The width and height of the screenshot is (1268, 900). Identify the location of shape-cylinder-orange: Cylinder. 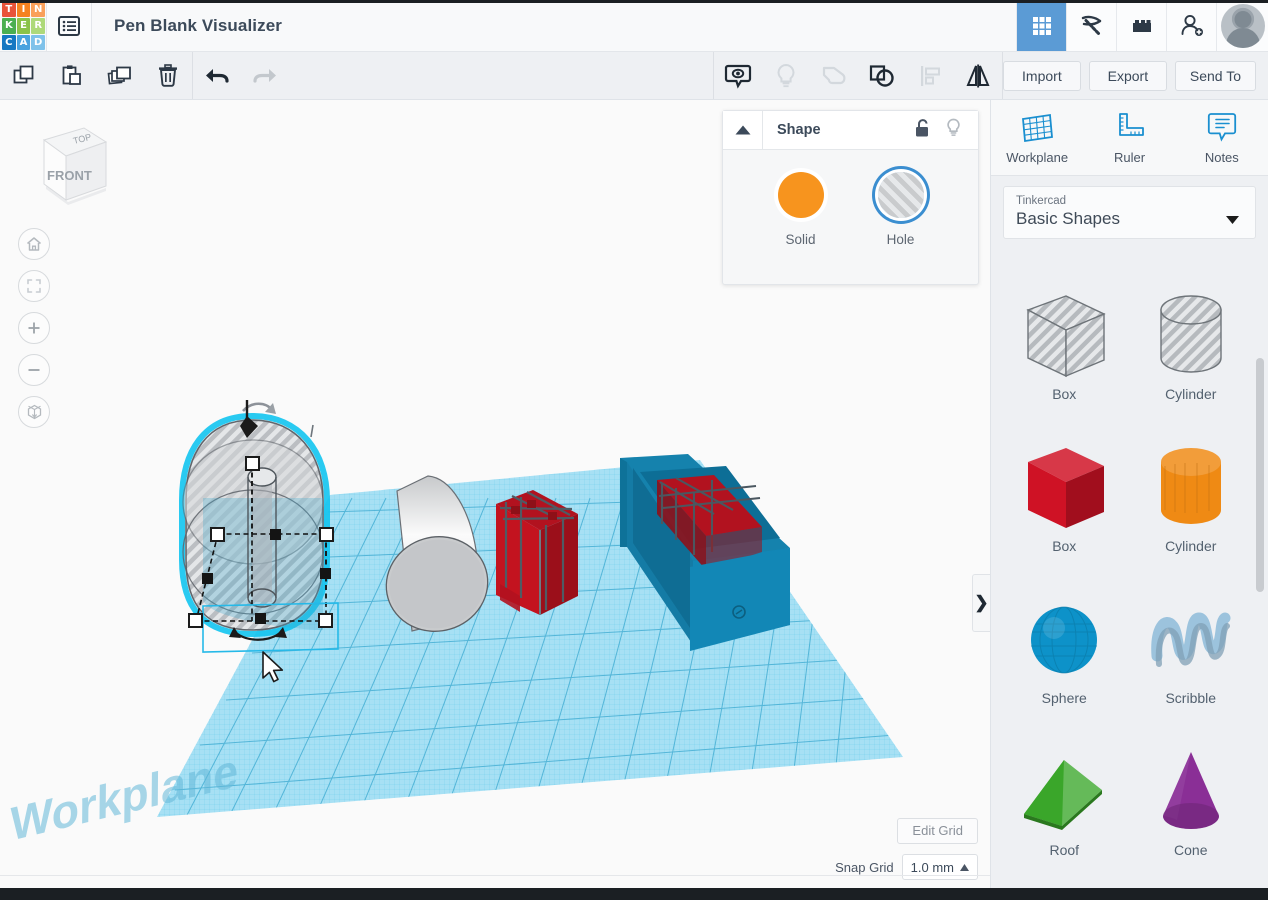
(1191, 506).